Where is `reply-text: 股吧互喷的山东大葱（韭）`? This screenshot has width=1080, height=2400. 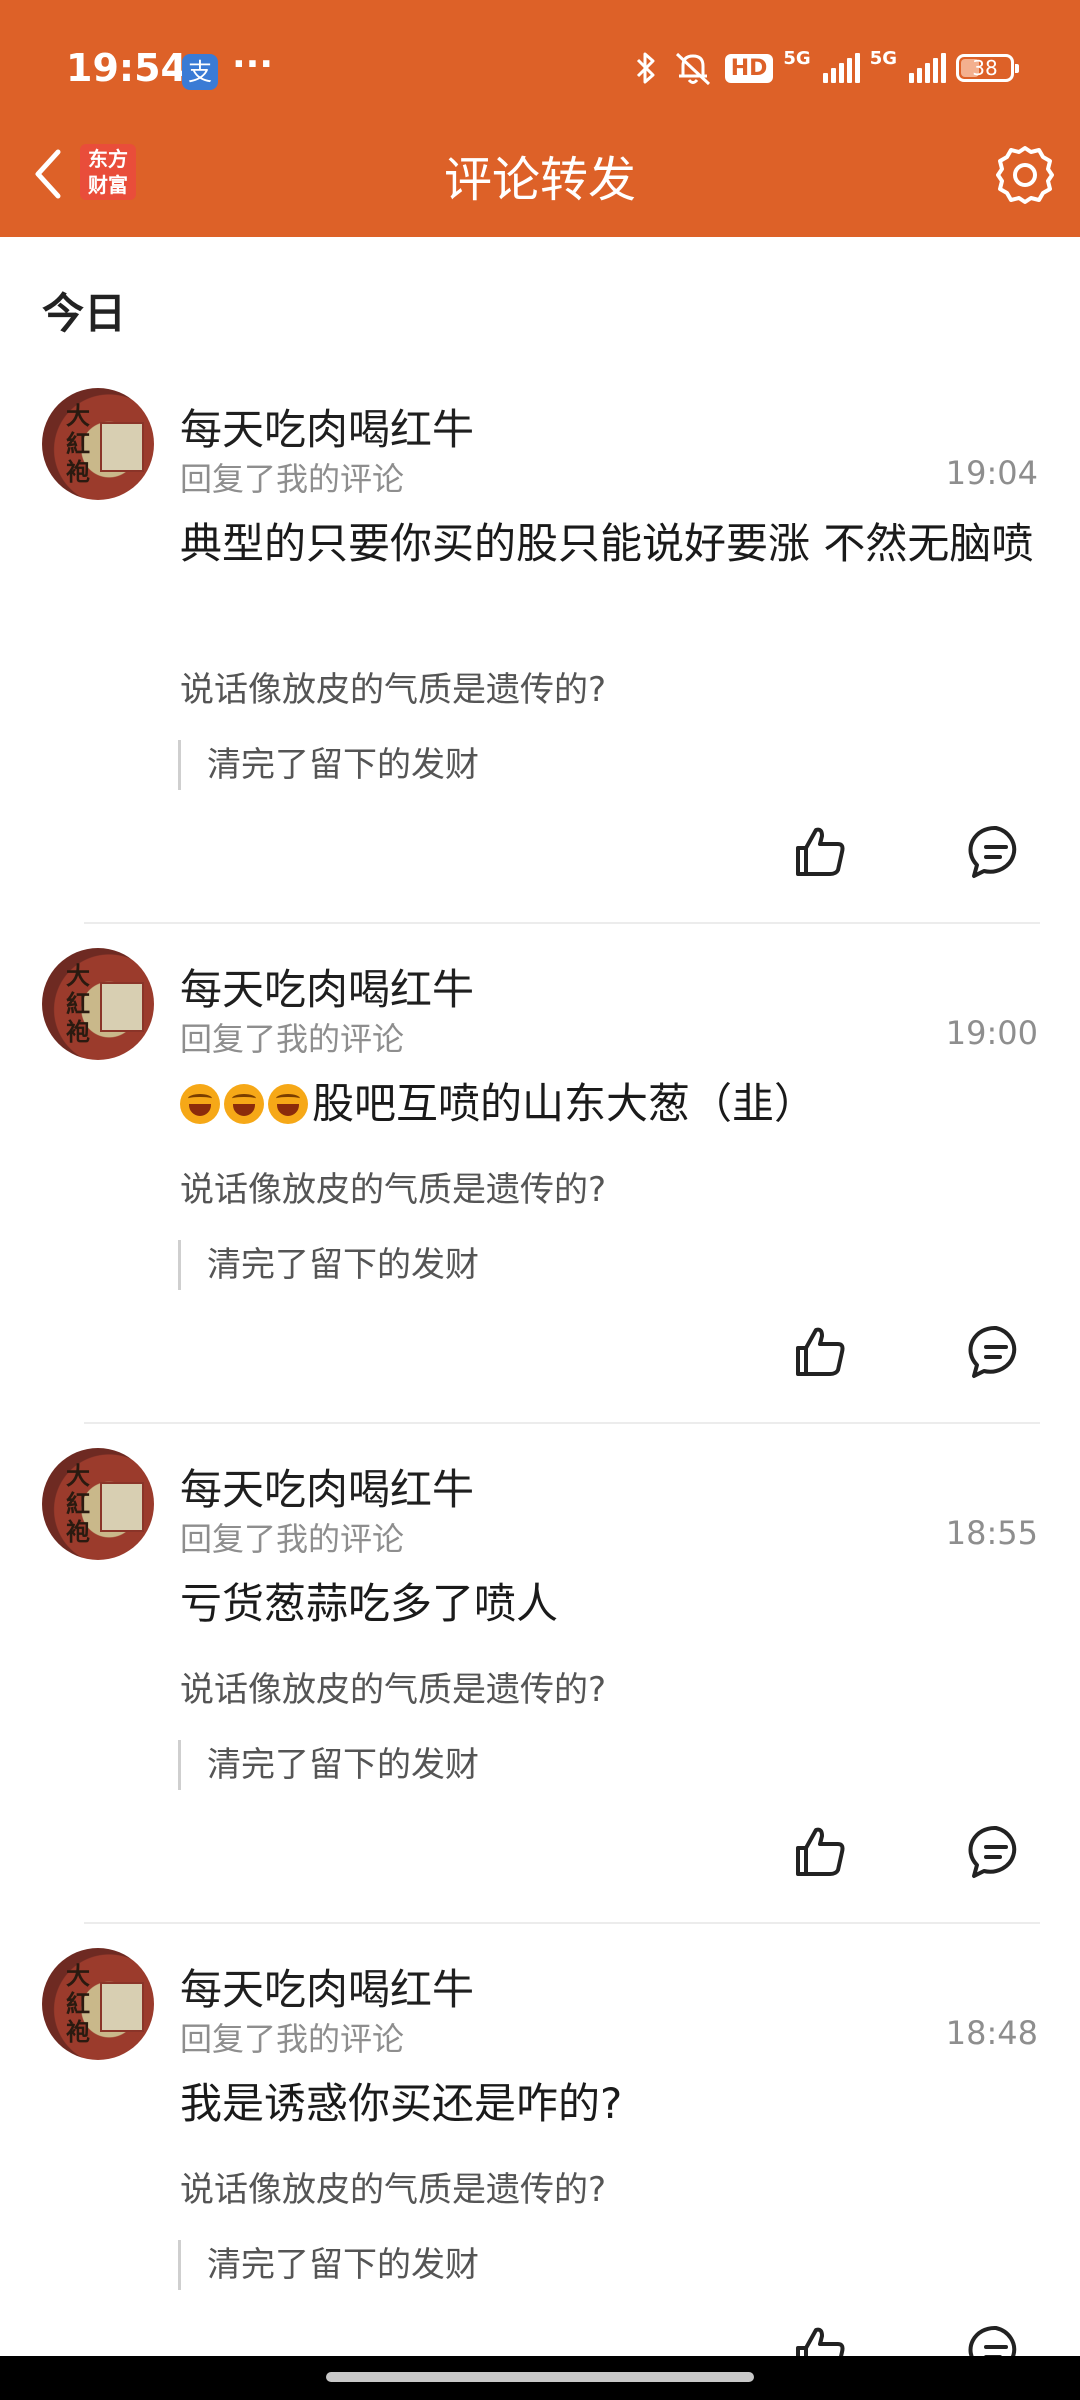 reply-text: 股吧互喷的山东大葱（韭） is located at coordinates (564, 1103).